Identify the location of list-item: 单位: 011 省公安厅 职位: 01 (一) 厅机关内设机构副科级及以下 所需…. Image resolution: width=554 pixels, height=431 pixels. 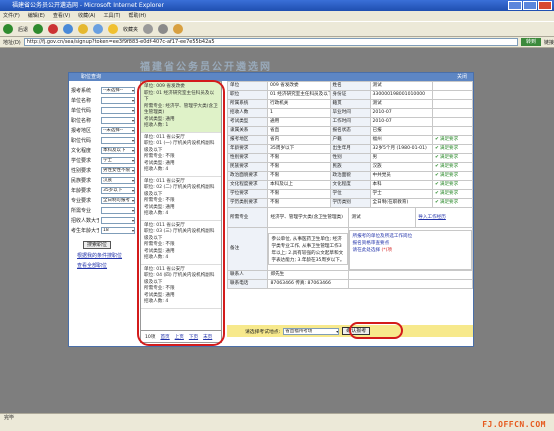
(181, 155).